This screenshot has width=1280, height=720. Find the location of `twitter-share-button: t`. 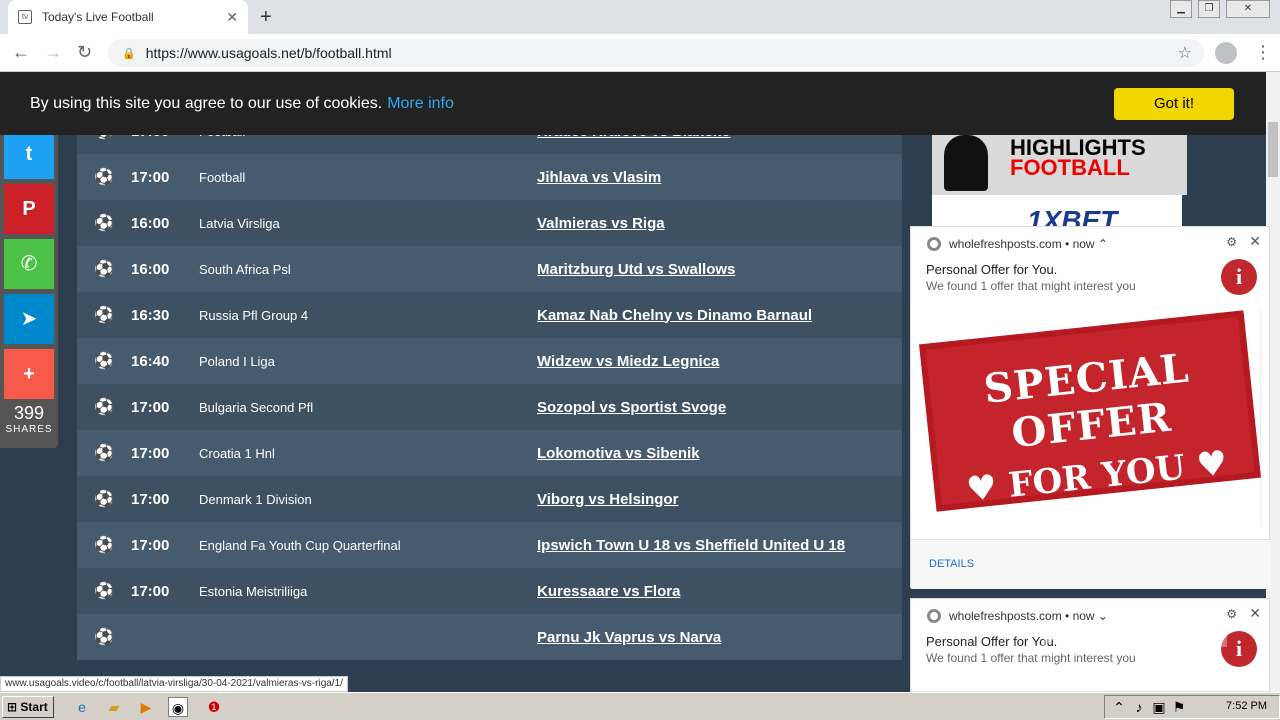

twitter-share-button: t is located at coordinates (29, 154).